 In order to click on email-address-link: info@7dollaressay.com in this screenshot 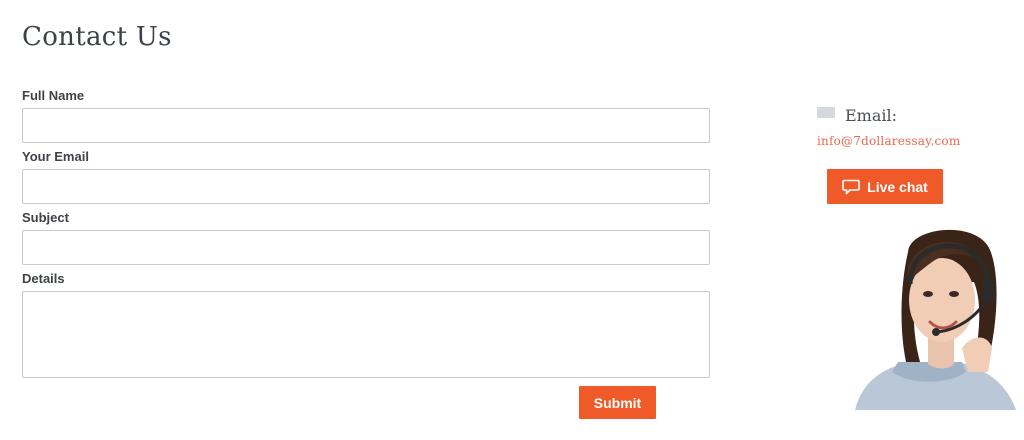, I will do `click(917, 141)`.